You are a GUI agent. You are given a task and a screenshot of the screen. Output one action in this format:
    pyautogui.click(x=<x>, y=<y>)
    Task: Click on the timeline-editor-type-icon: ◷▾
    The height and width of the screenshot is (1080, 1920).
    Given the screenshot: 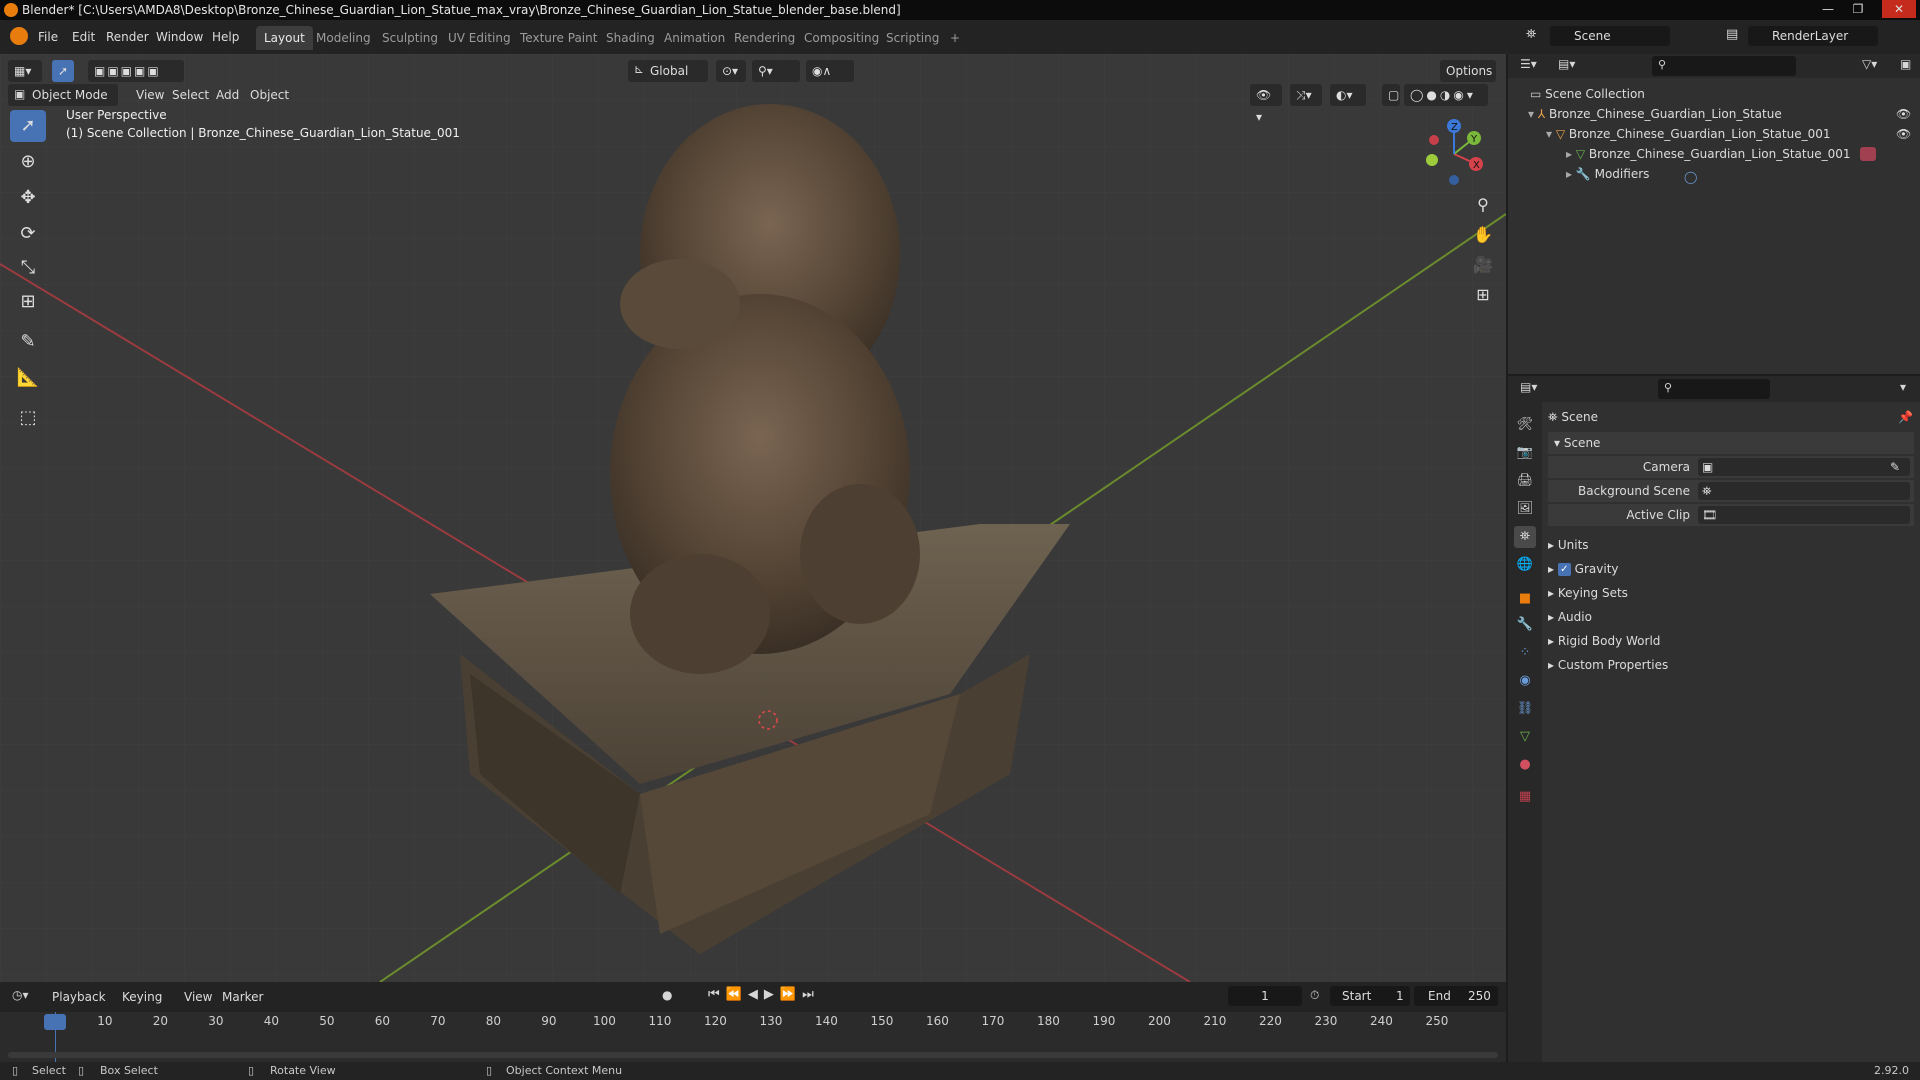 What is the action you would take?
    pyautogui.click(x=20, y=995)
    